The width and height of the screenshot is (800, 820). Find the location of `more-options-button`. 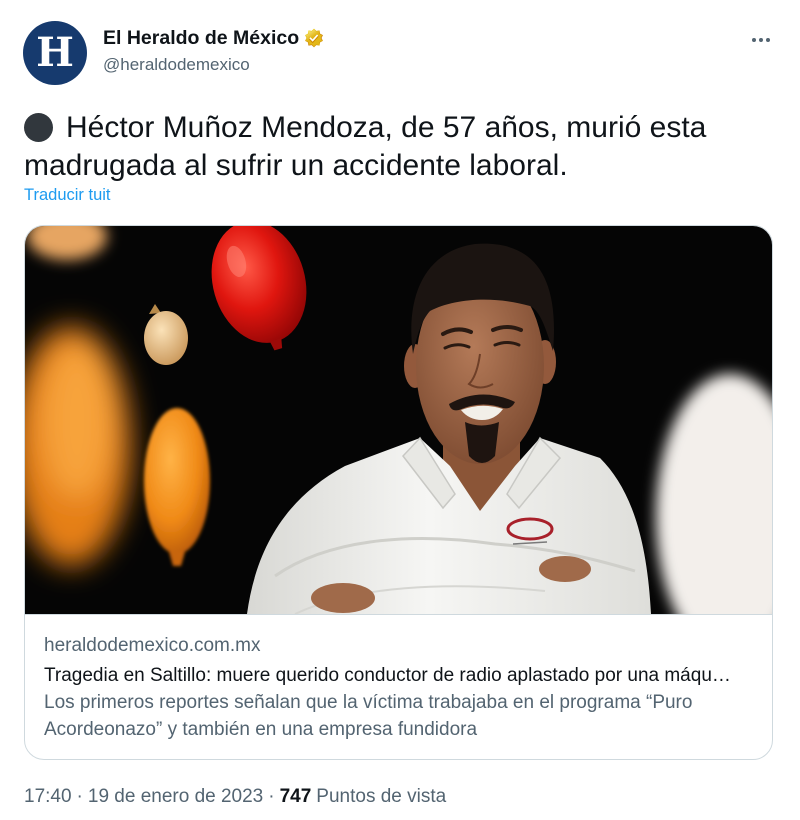

more-options-button is located at coordinates (761, 40).